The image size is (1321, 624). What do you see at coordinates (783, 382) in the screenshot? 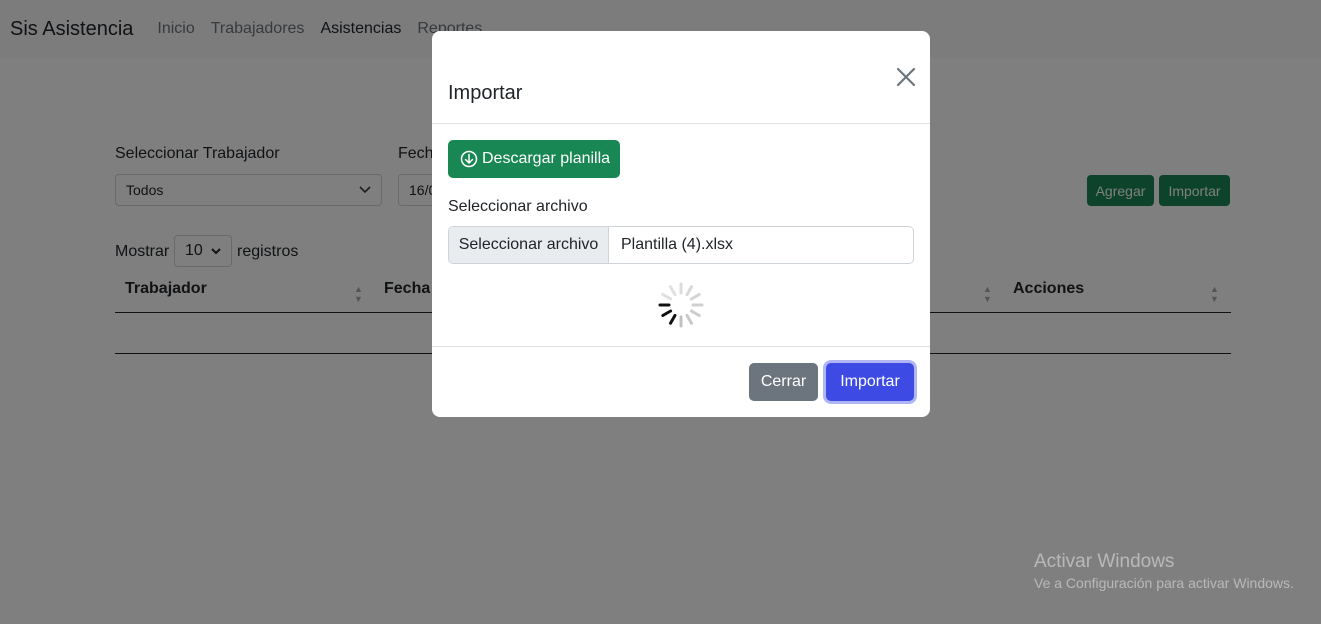
I see `close-button: Cerrar` at bounding box center [783, 382].